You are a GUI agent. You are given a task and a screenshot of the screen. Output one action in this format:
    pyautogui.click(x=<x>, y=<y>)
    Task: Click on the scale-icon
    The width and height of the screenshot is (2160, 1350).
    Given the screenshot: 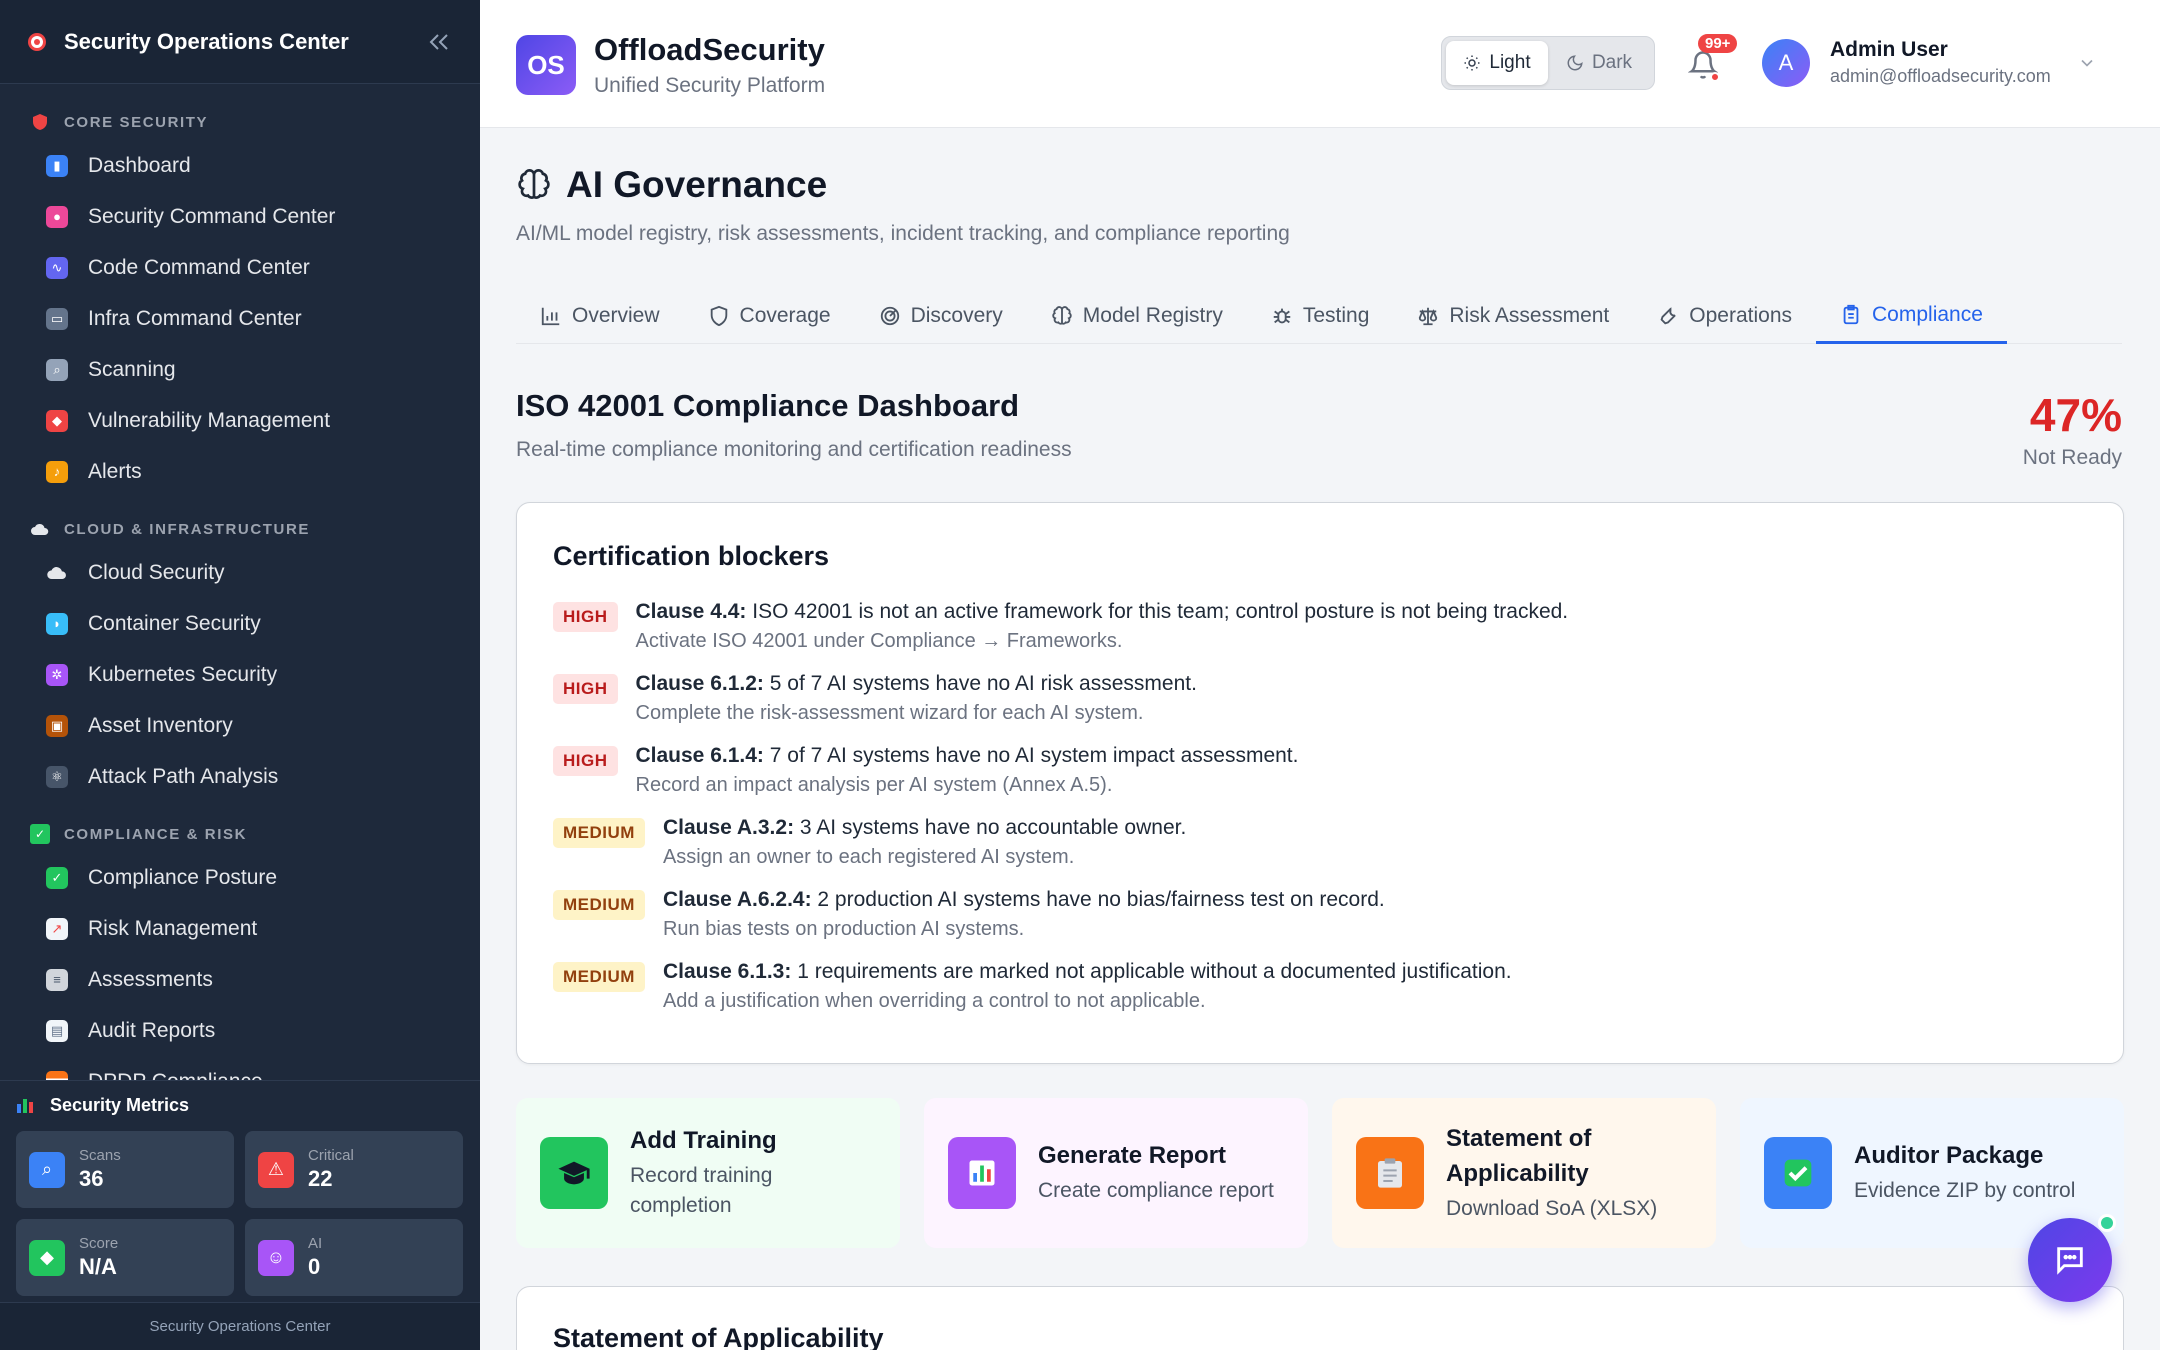 What is the action you would take?
    pyautogui.click(x=1428, y=316)
    